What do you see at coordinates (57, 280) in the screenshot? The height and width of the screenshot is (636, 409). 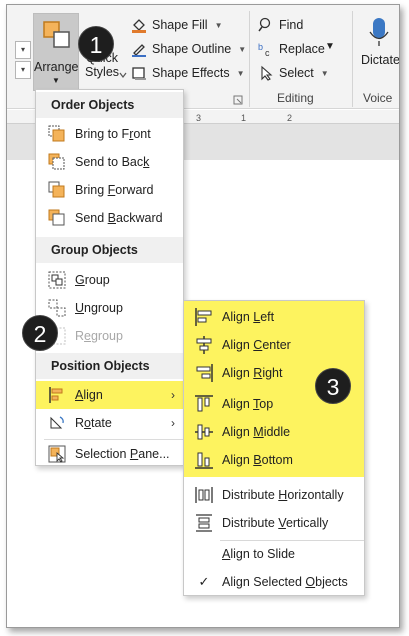 I see `group-icon` at bounding box center [57, 280].